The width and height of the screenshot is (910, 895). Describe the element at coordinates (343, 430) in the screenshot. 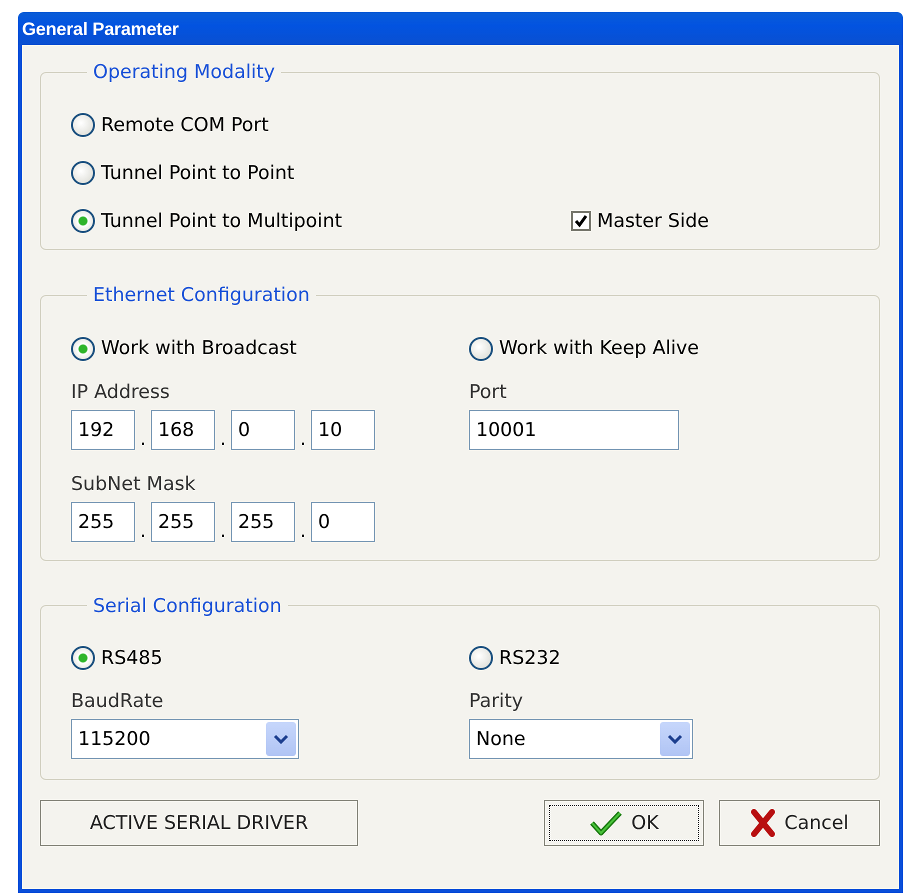

I see `input-field: 10` at that location.